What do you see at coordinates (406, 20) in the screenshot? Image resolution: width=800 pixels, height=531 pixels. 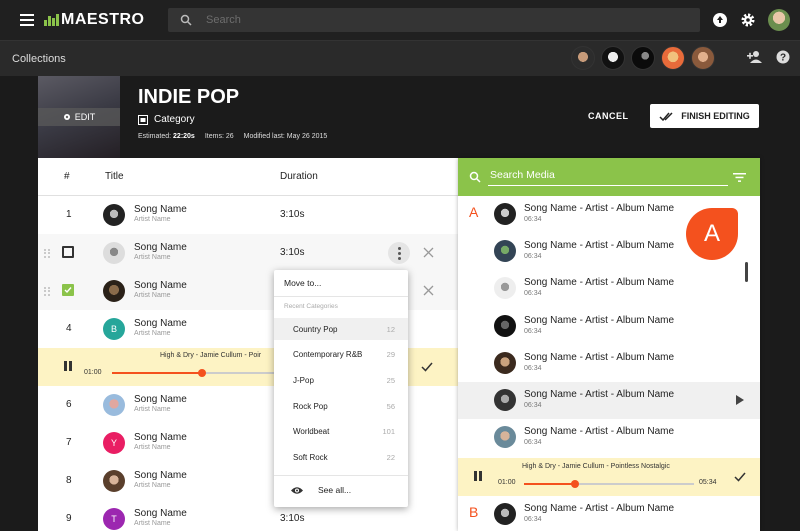 I see `search-input` at bounding box center [406, 20].